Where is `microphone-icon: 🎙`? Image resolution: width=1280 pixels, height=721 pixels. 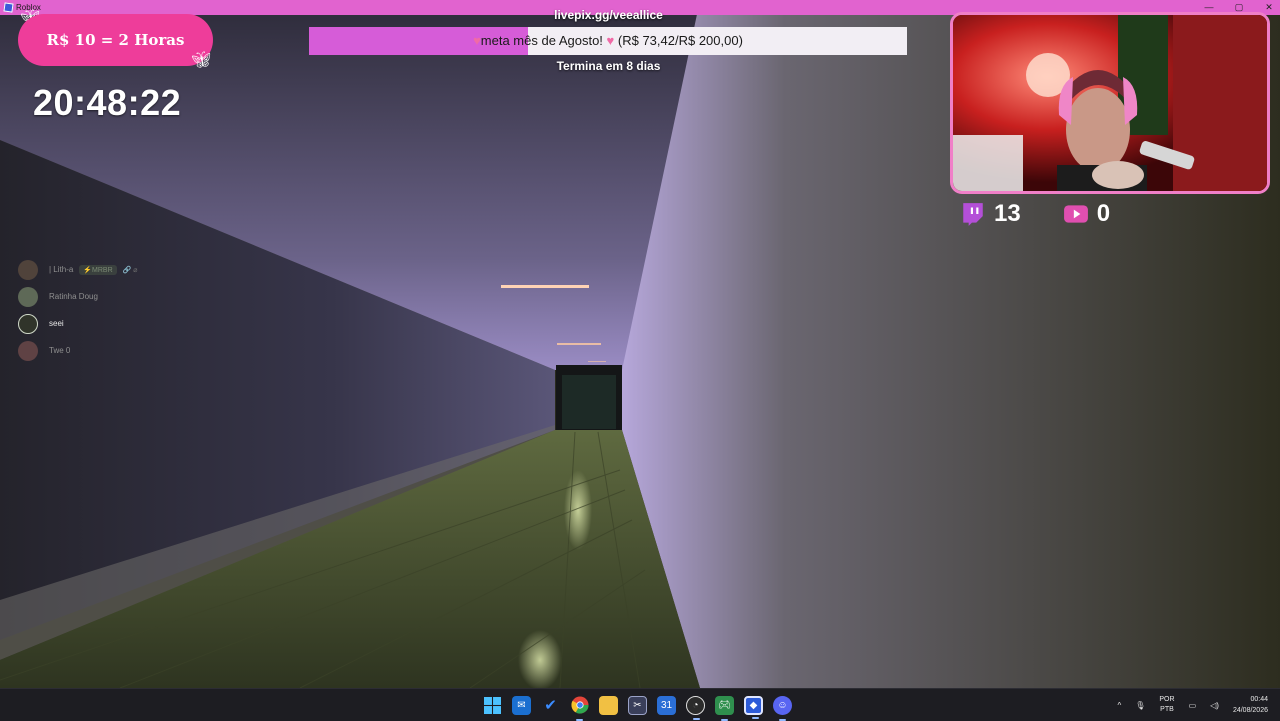 microphone-icon: 🎙 is located at coordinates (1140, 705).